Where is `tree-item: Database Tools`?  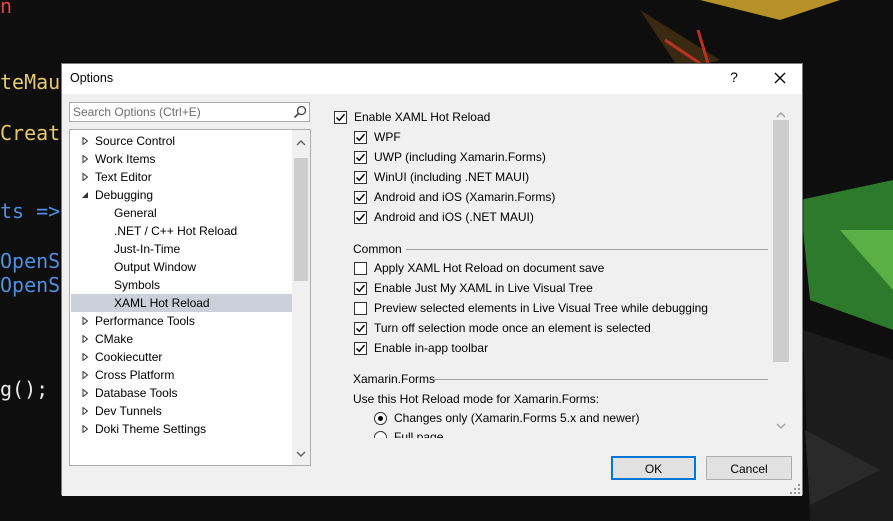 tree-item: Database Tools is located at coordinates (181, 393).